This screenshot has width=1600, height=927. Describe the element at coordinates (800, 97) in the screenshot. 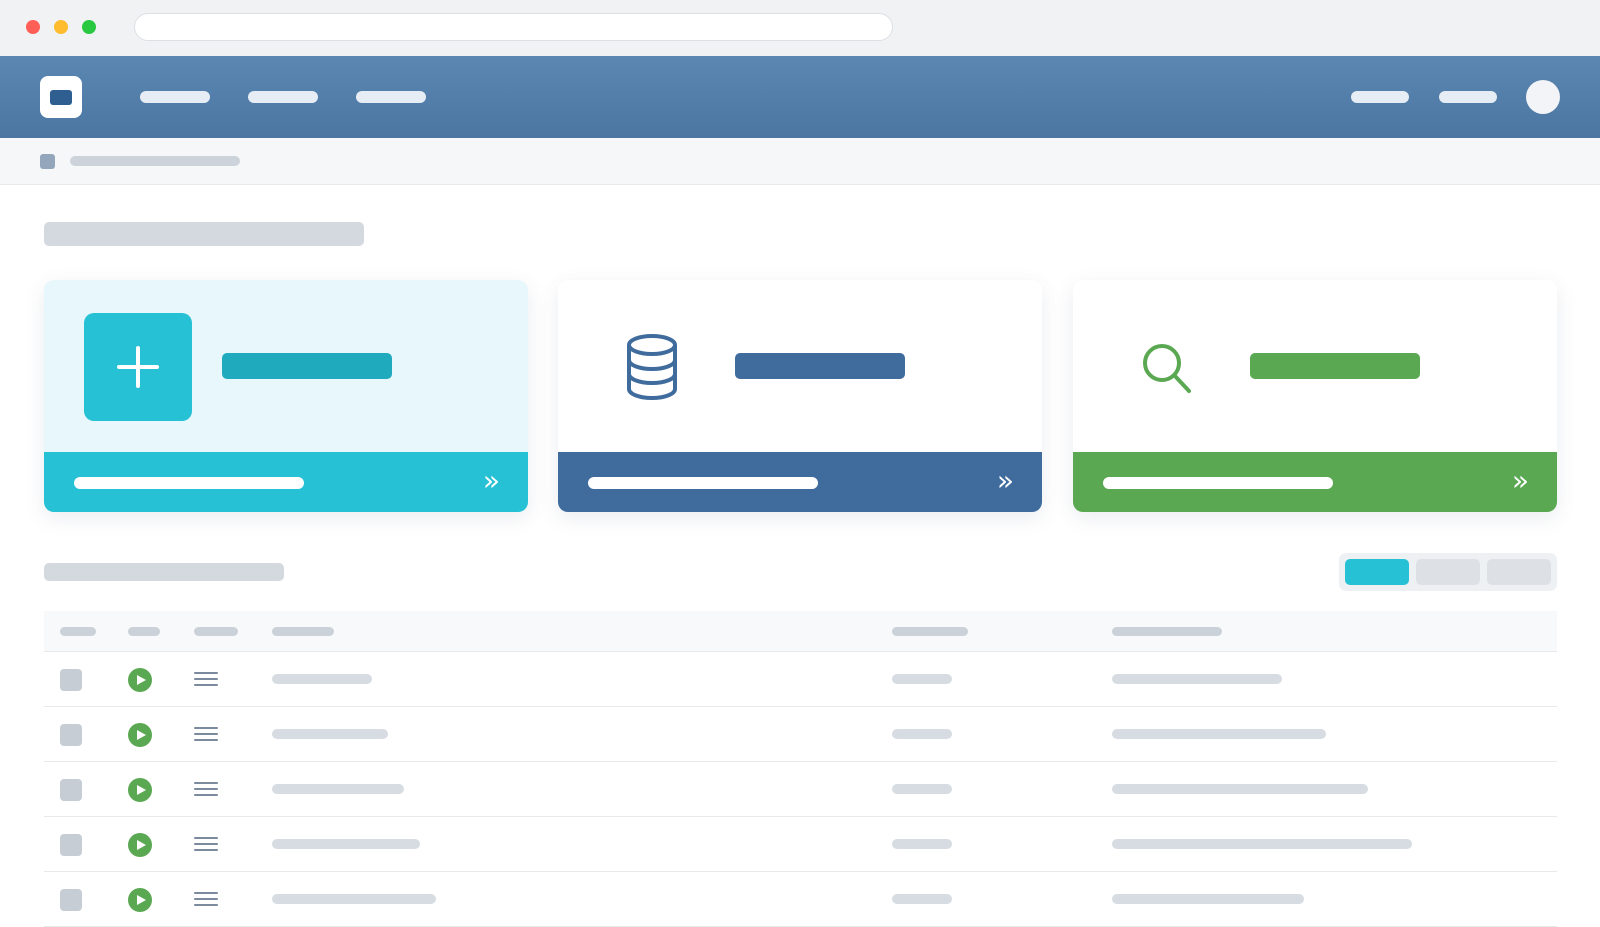

I see `top-navbar` at that location.